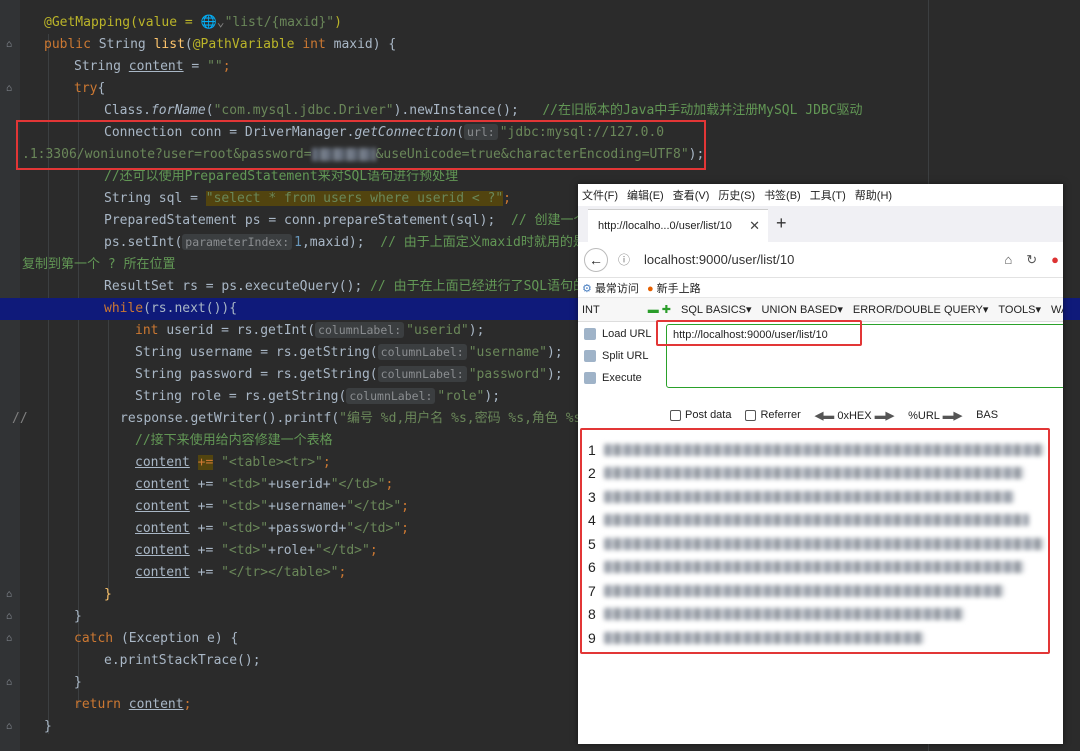 The height and width of the screenshot is (751, 1080). I want to click on bookmark-most-visited: ⚙ 最常访问, so click(610, 288).